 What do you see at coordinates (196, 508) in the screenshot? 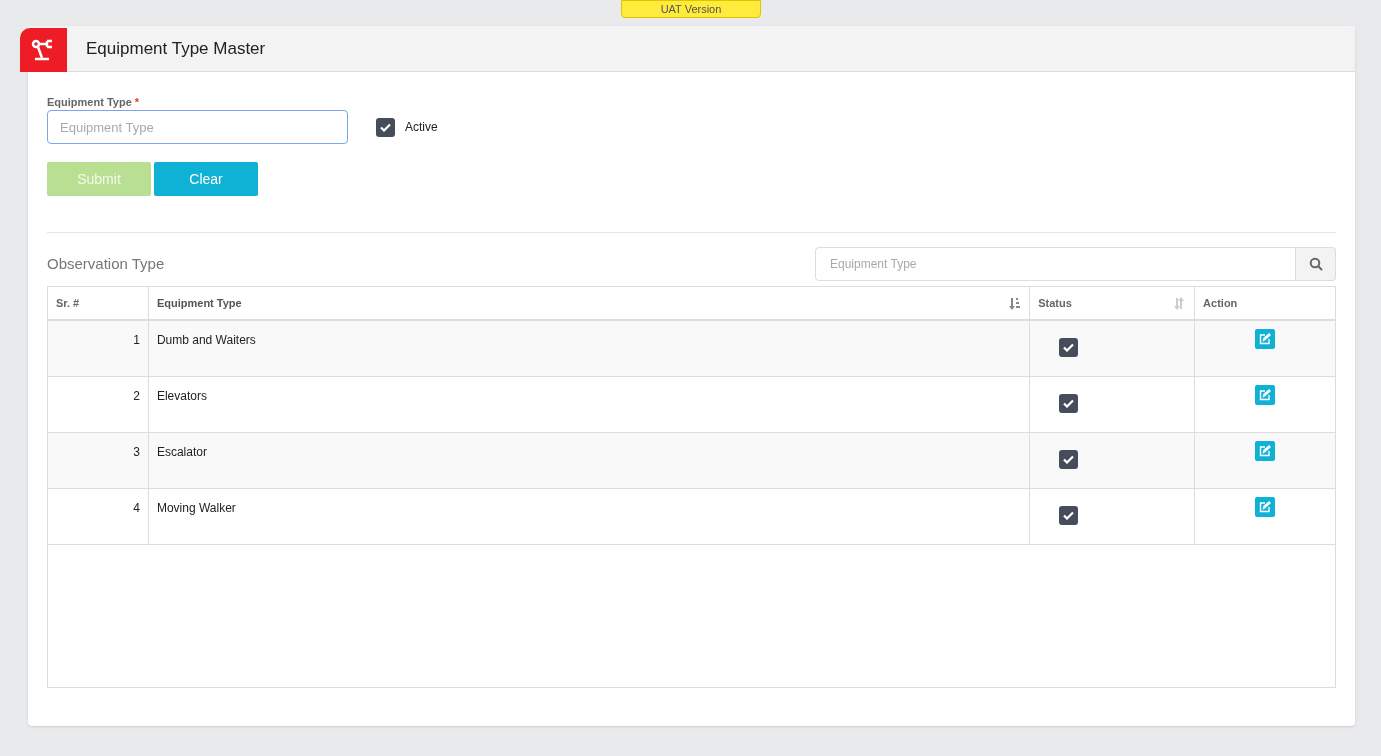
I see `equipment-type-cell-text: Moving Walker` at bounding box center [196, 508].